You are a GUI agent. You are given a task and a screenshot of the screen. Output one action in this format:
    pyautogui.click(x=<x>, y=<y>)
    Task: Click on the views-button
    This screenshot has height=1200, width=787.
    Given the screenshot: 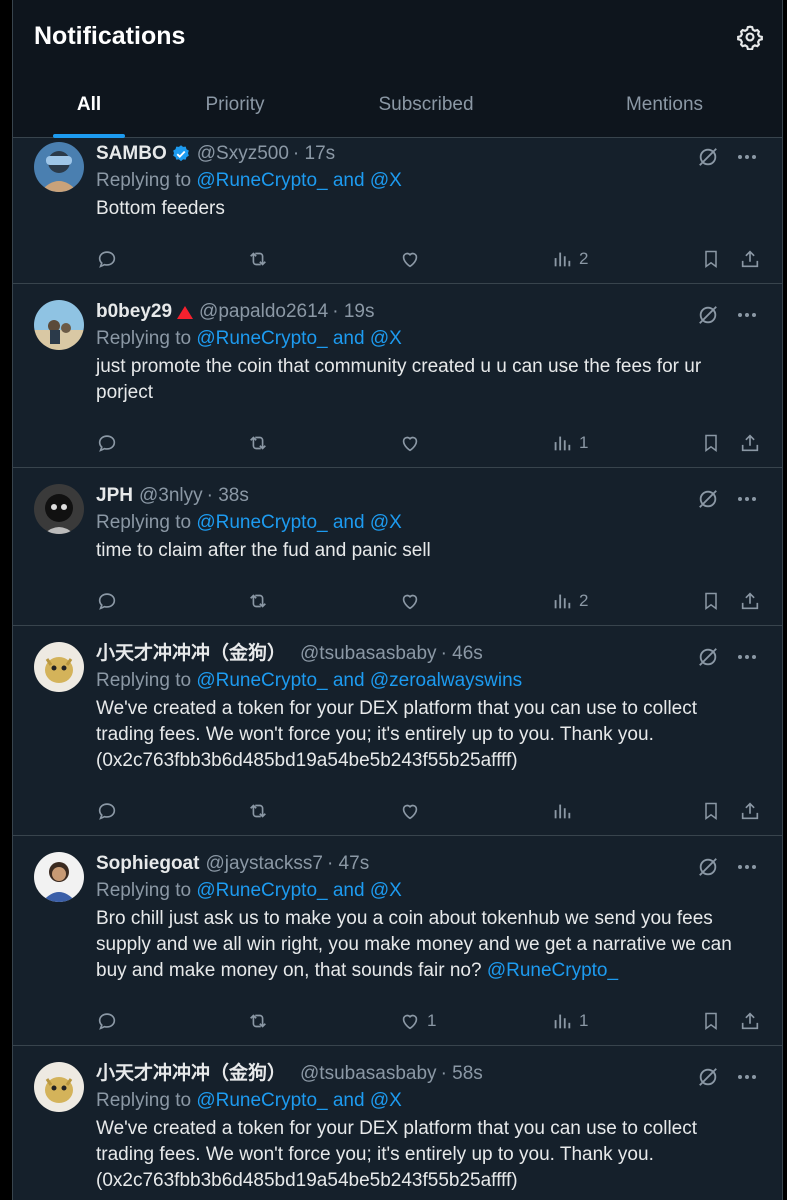 What is the action you would take?
    pyautogui.click(x=562, y=811)
    